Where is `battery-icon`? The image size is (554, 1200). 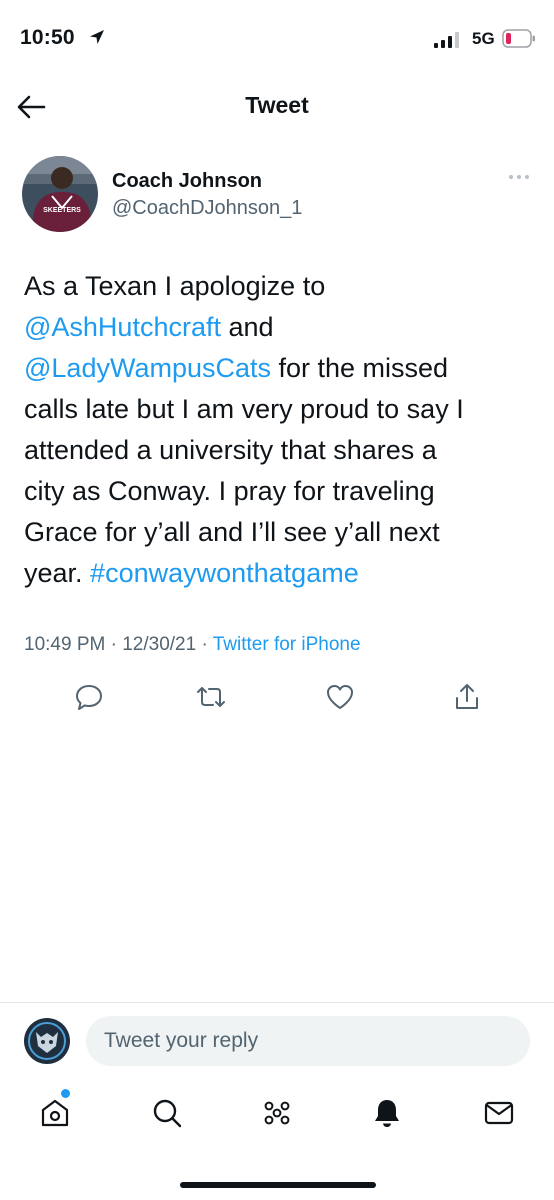 battery-icon is located at coordinates (518, 38).